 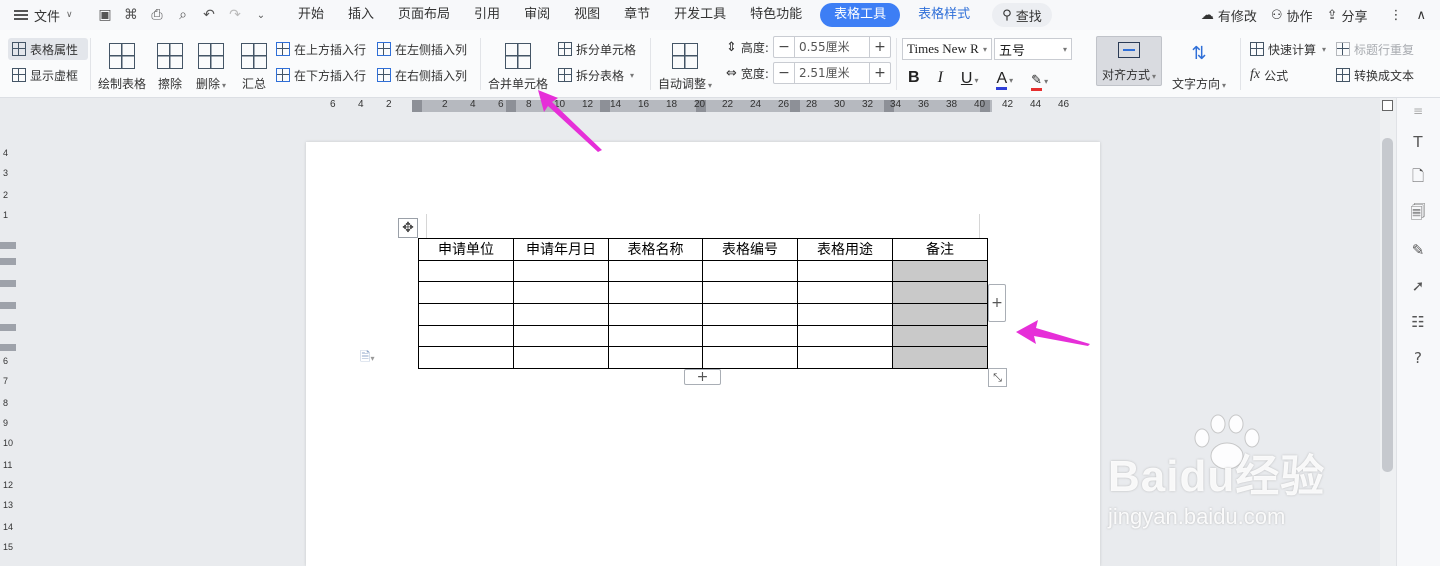 What do you see at coordinates (537, 15) in the screenshot?
I see `tab-review: 审阅` at bounding box center [537, 15].